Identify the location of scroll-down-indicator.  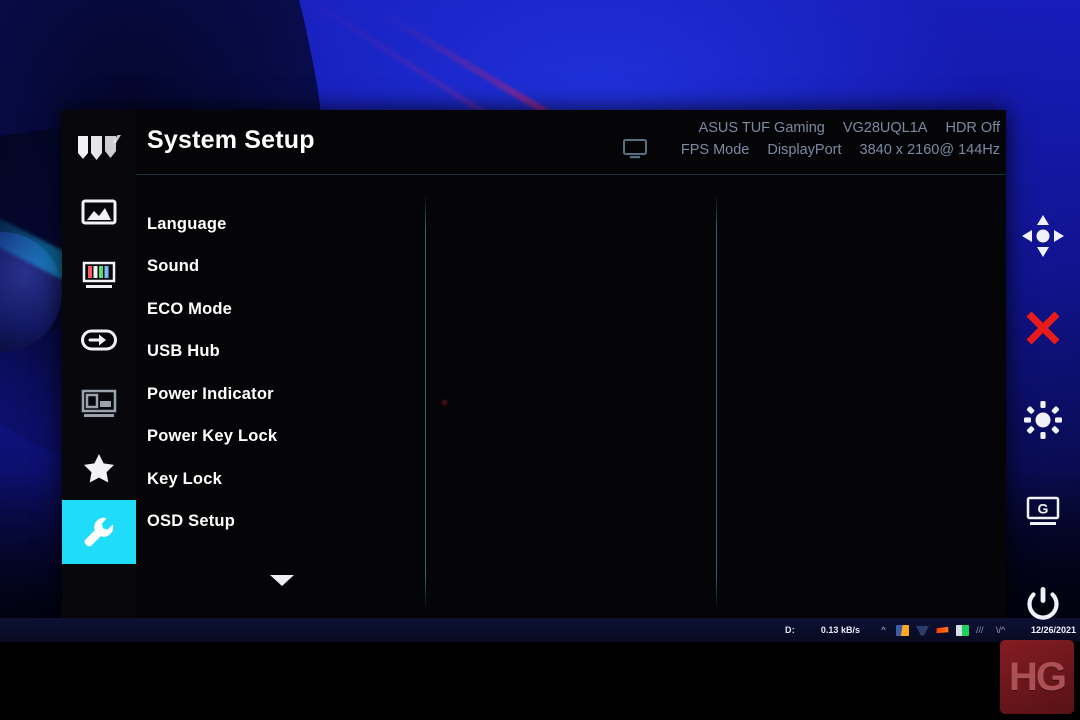
(282, 580).